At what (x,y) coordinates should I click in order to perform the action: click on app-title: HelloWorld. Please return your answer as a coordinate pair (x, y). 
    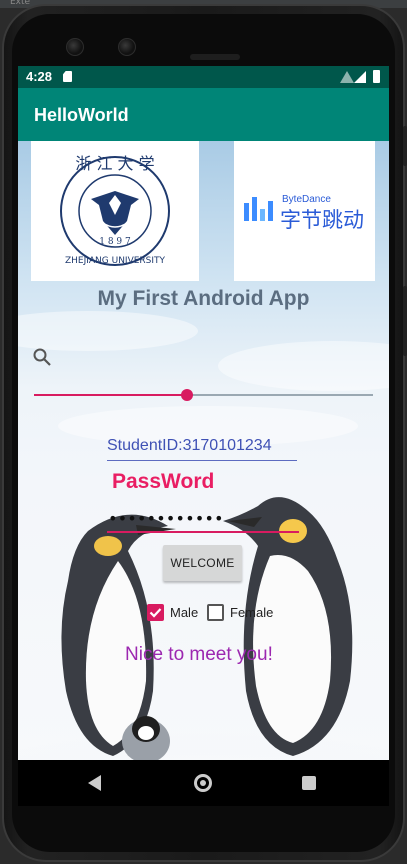
    Looking at the image, I should click on (81, 115).